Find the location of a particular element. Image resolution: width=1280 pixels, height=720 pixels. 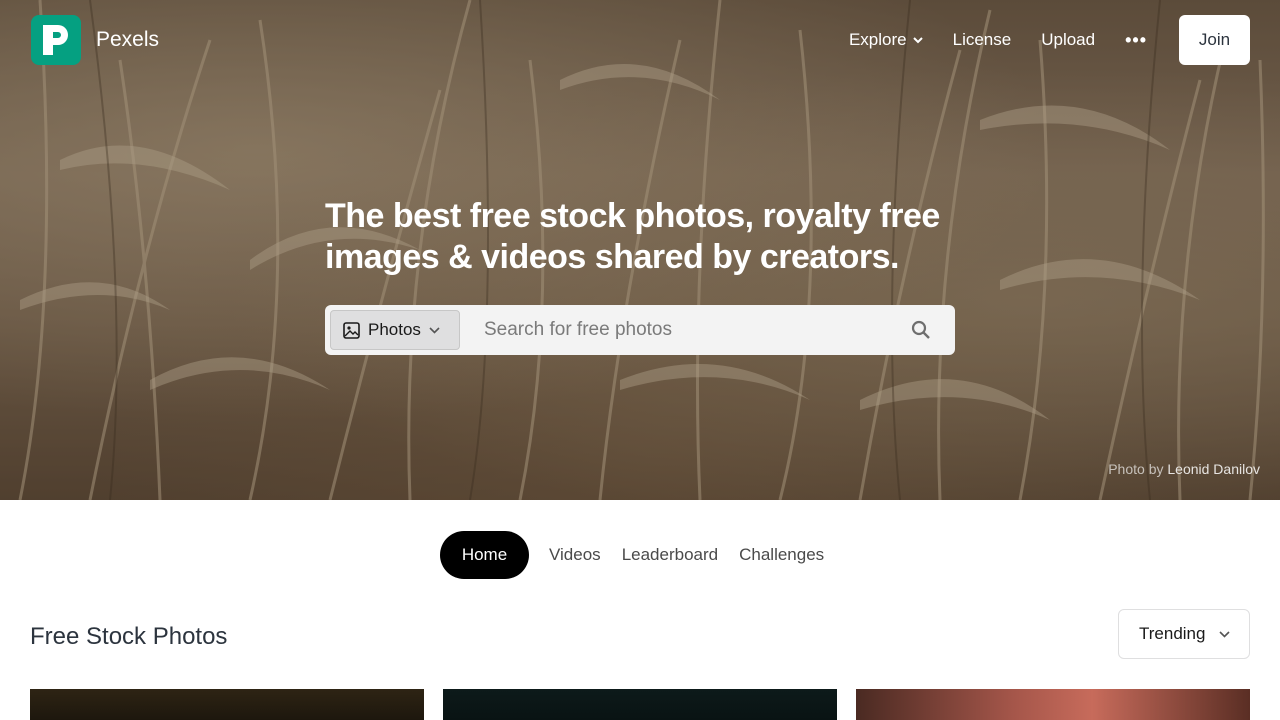

nav-upload: Upload is located at coordinates (1068, 40).